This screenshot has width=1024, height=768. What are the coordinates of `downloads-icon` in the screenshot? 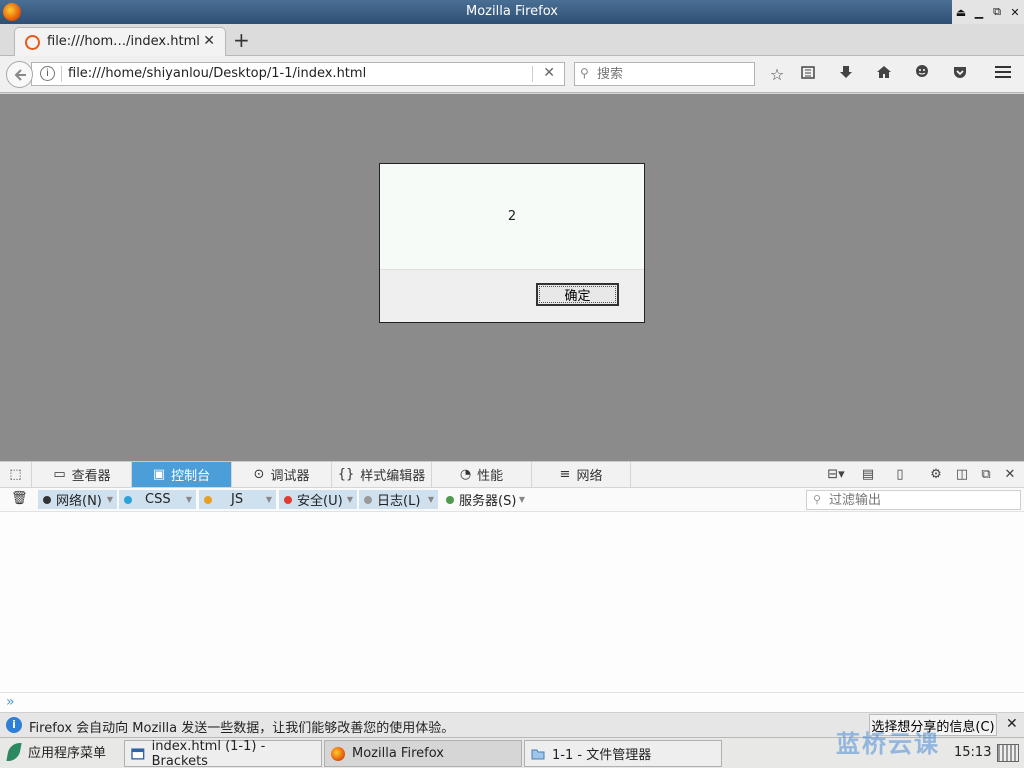 It's located at (846, 75).